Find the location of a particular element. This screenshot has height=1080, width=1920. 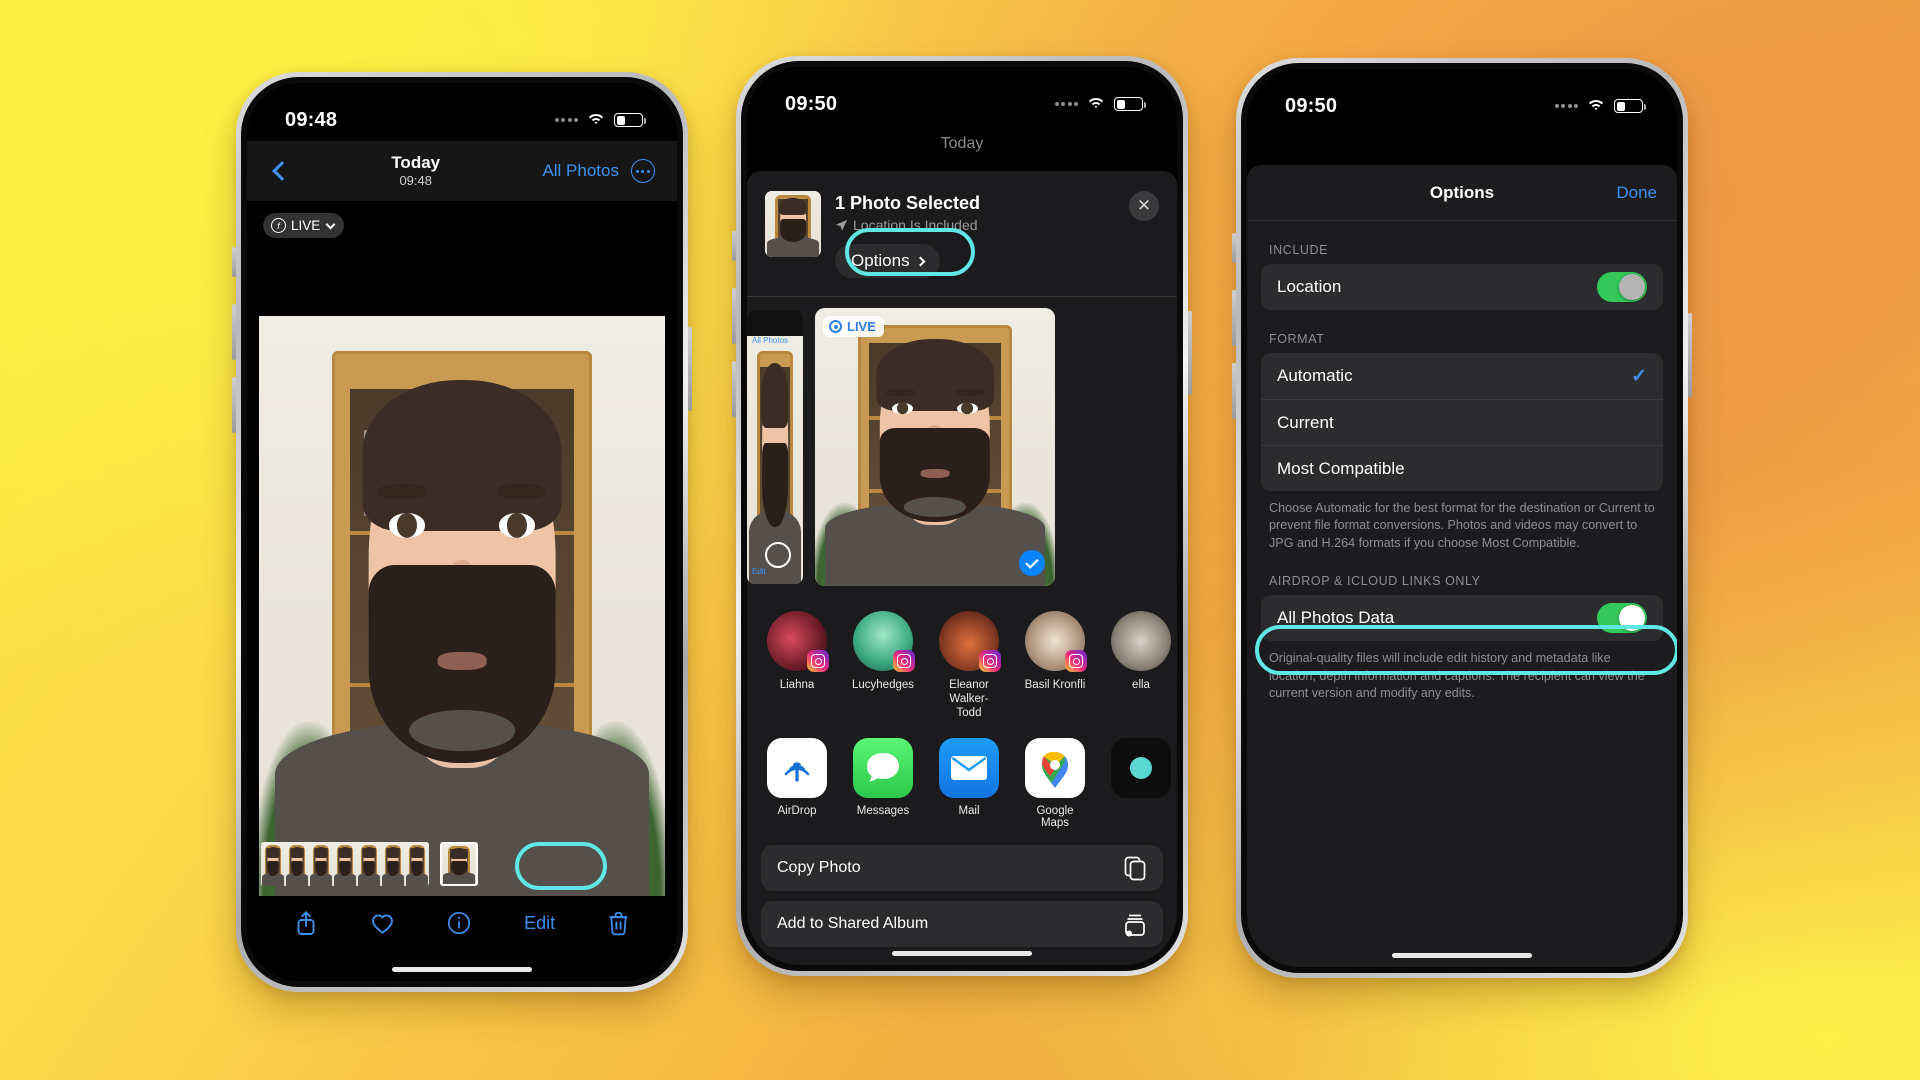

app-item: Google Maps is located at coordinates (1055, 783).